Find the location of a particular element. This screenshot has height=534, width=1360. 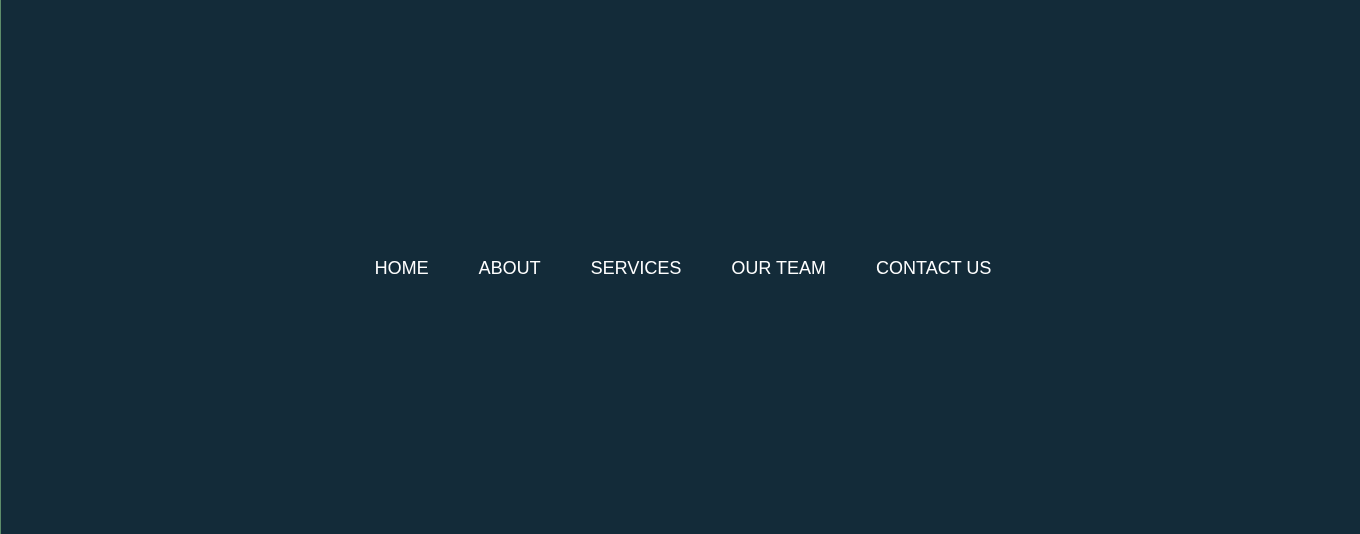

nav-item-home: HOME is located at coordinates (402, 268).